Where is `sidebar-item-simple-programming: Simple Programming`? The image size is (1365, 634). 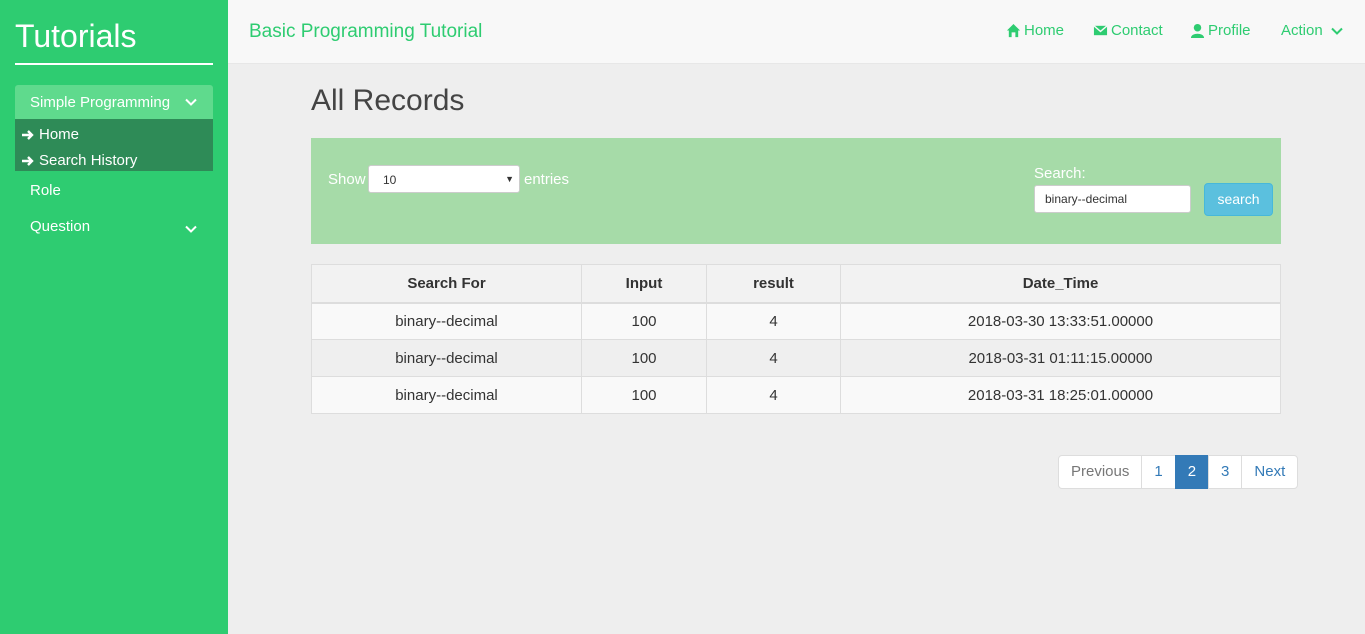
sidebar-item-simple-programming: Simple Programming is located at coordinates (114, 102).